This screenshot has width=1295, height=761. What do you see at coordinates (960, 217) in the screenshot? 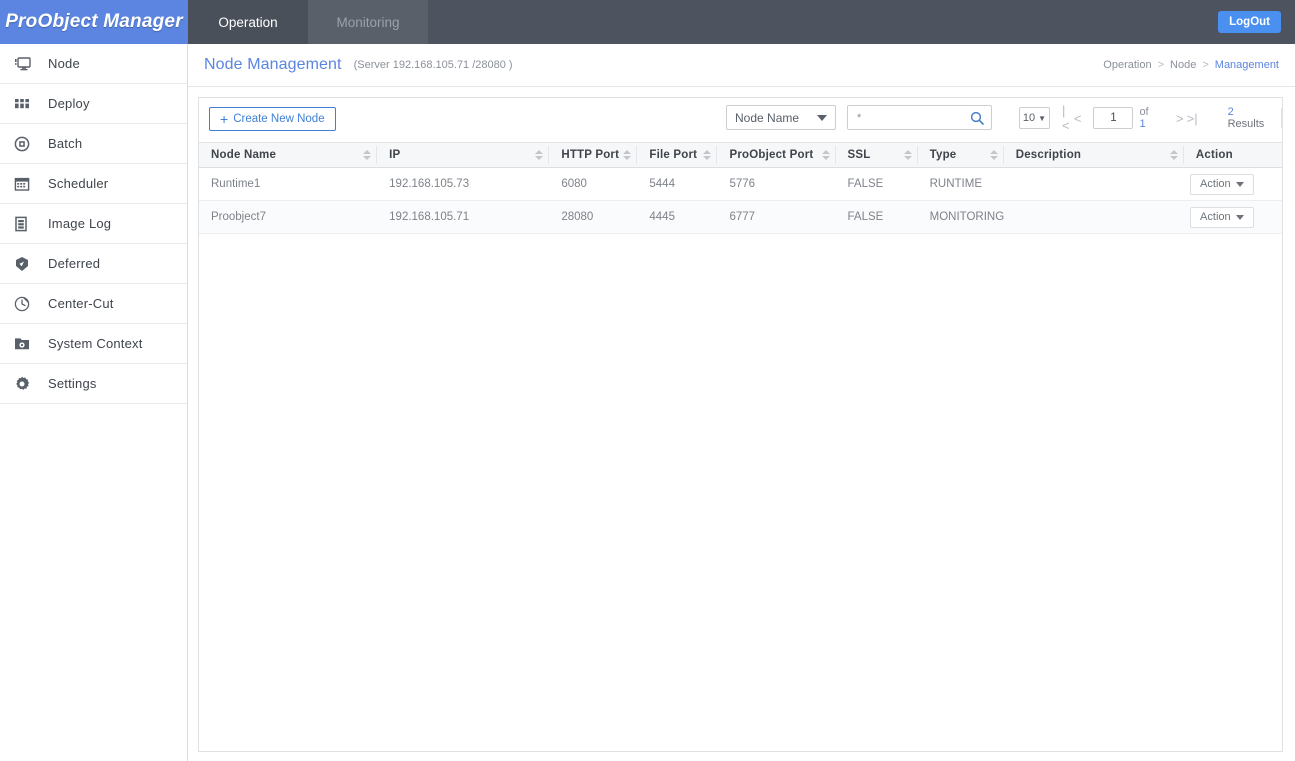
I see `cell-type: MONITORING` at bounding box center [960, 217].